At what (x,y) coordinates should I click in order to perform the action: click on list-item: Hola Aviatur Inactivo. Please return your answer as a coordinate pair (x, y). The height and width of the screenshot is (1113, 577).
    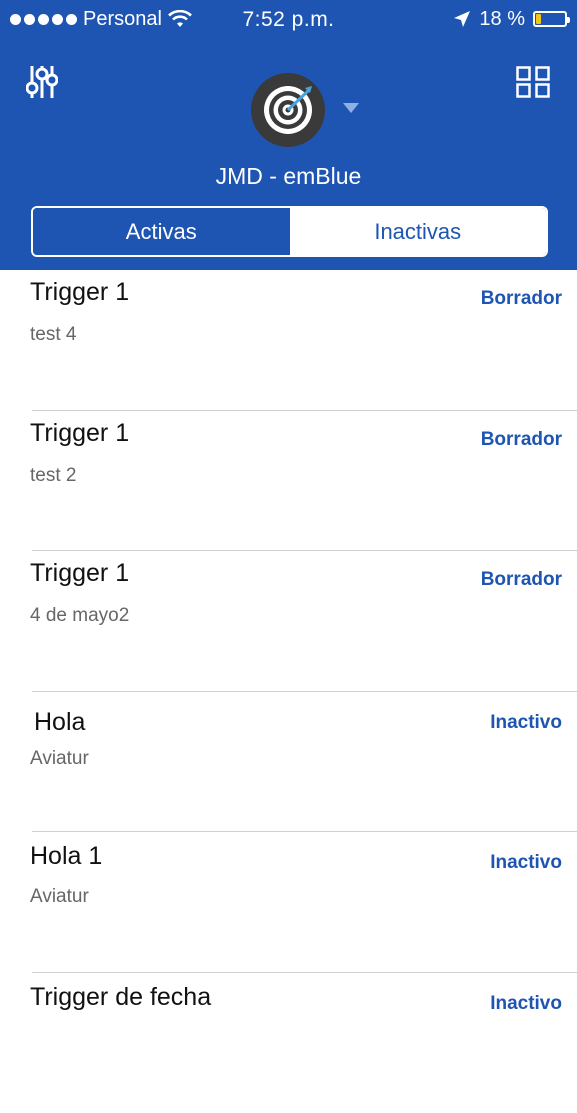
    Looking at the image, I should click on (288, 762).